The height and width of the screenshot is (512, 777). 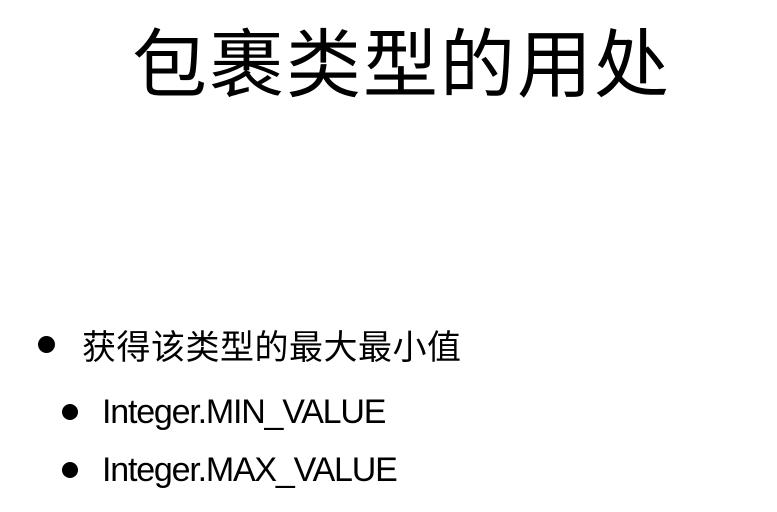 I want to click on sub-bullet-text: Integer.MAX_VALUE, so click(x=250, y=469).